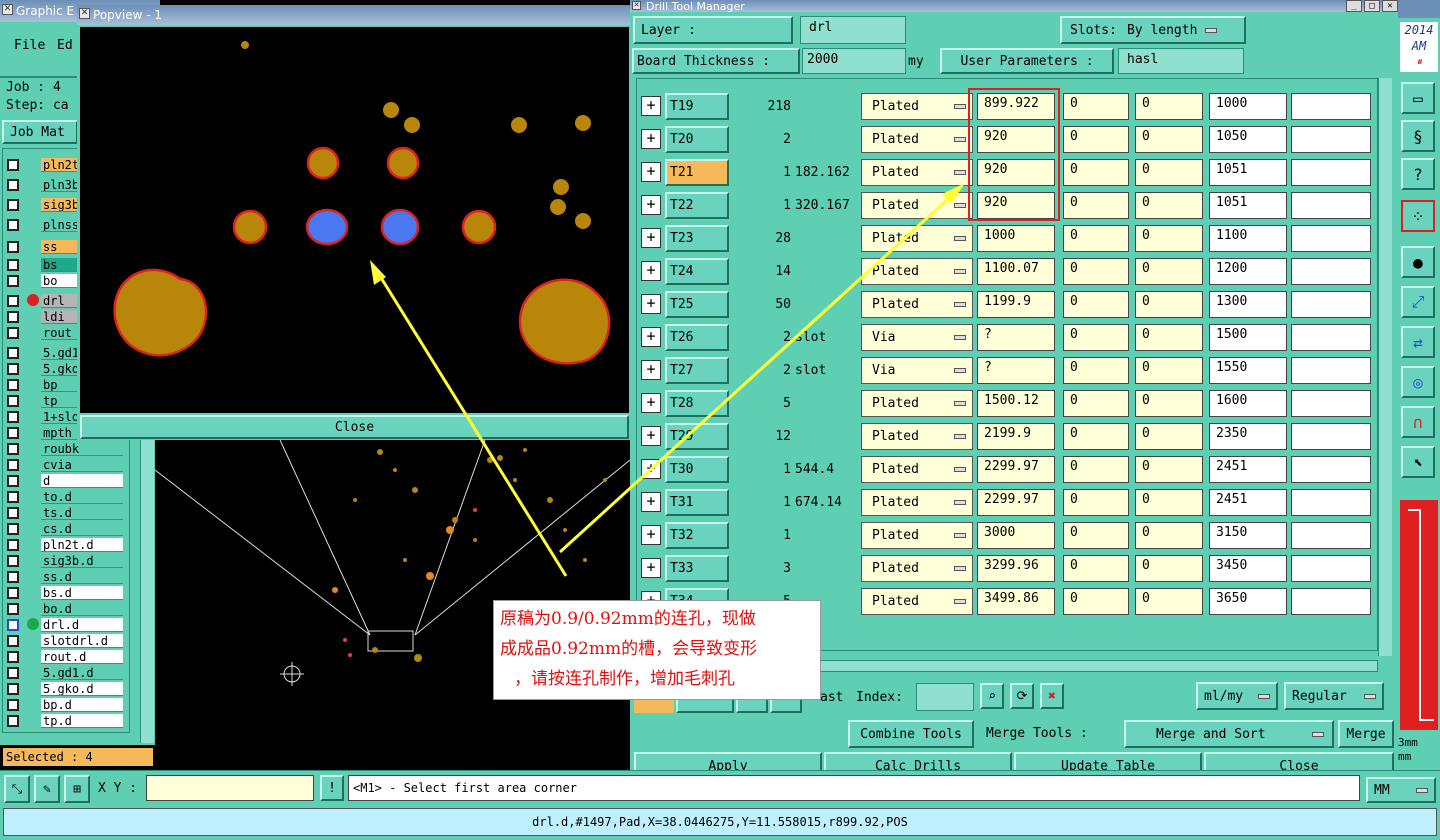 Image resolution: width=1440 pixels, height=840 pixels. What do you see at coordinates (624, 679) in the screenshot?
I see `annotation-line-3: ，请按连孔制作，增加毛刺孔` at bounding box center [624, 679].